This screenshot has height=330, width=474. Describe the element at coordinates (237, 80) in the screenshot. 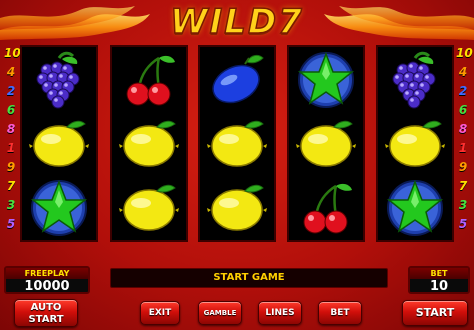

I see `plum-icon` at that location.